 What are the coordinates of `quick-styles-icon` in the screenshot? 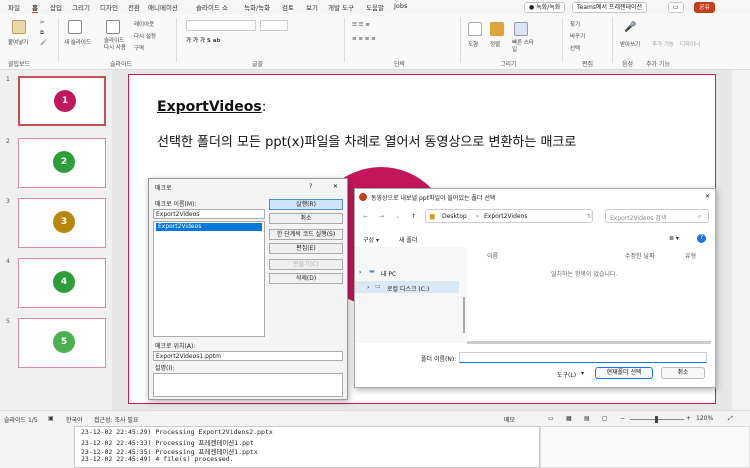 It's located at (521, 29).